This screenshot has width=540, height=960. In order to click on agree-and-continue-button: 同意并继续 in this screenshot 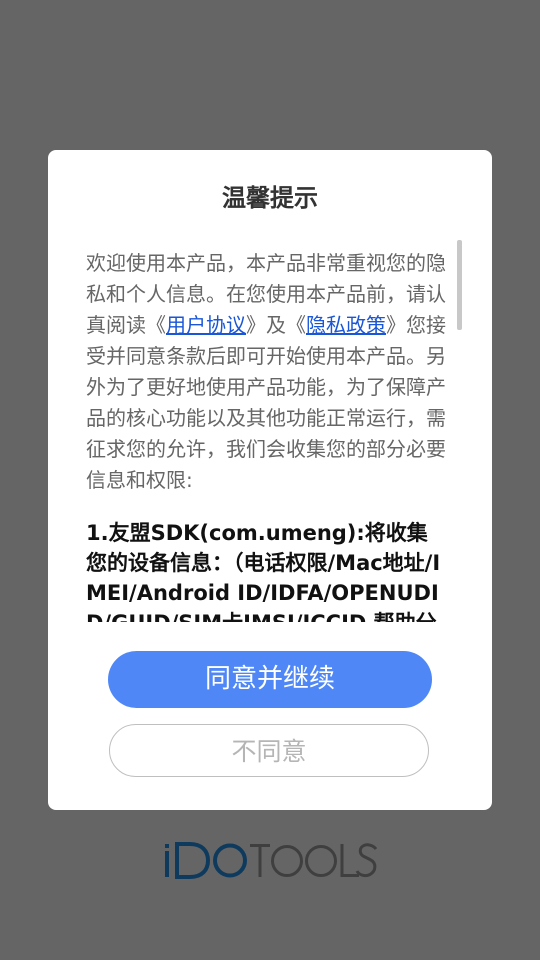, I will do `click(270, 679)`.